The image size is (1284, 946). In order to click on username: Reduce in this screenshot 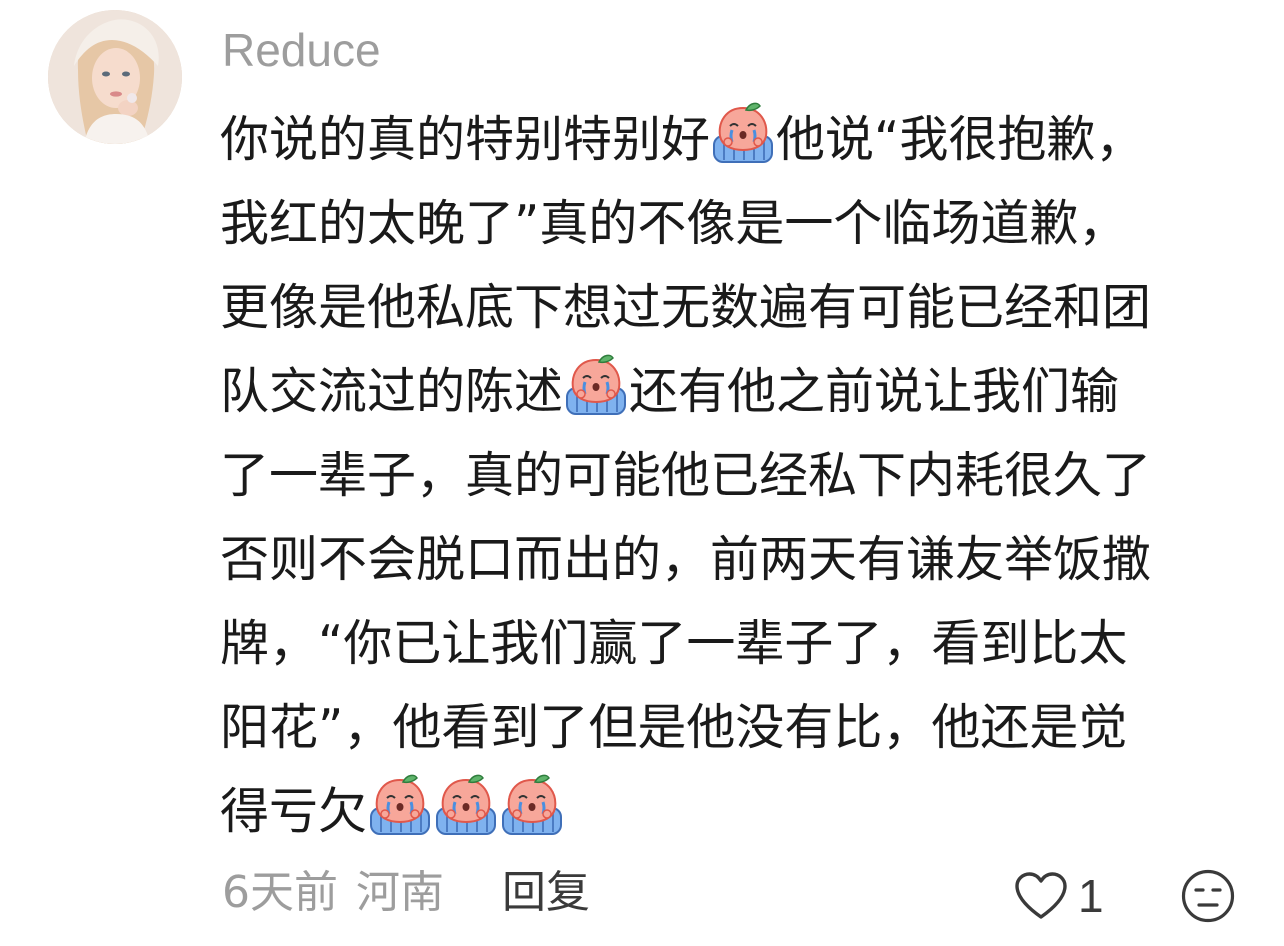, I will do `click(301, 50)`.